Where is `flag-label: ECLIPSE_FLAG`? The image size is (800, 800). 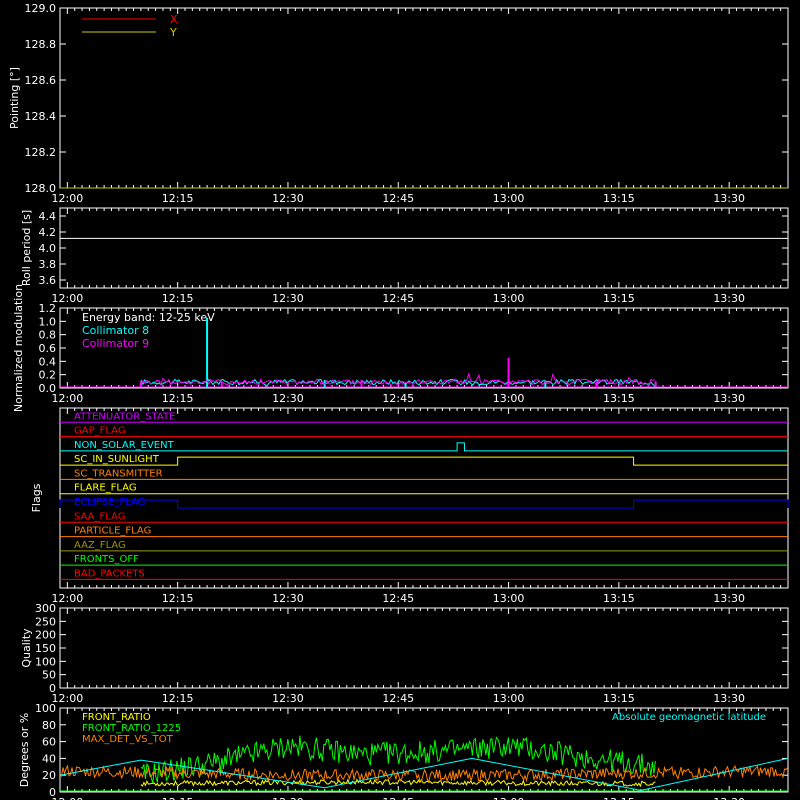
flag-label: ECLIPSE_FLAG is located at coordinates (109, 502).